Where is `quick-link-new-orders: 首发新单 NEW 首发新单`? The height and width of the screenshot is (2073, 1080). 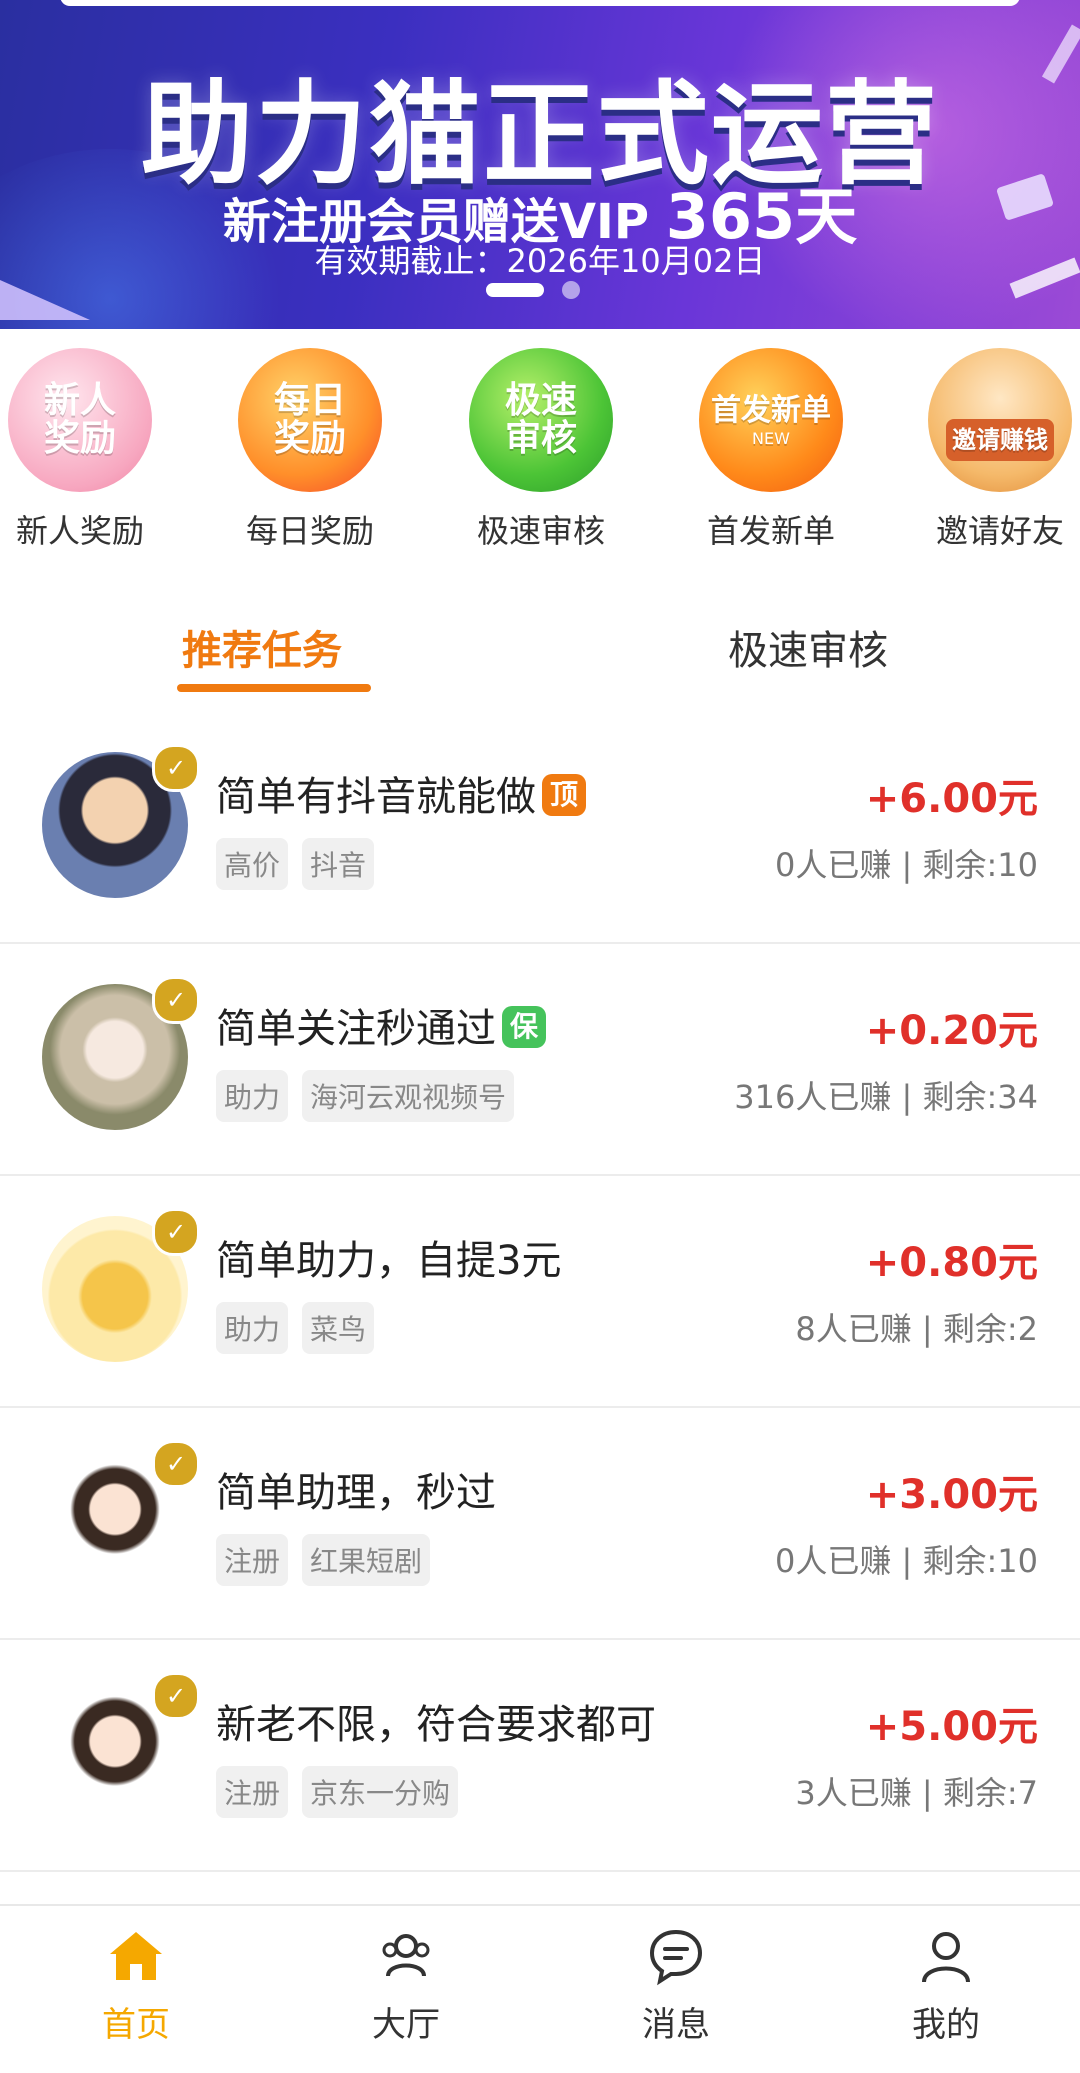 quick-link-new-orders: 首发新单 NEW 首发新单 is located at coordinates (771, 450).